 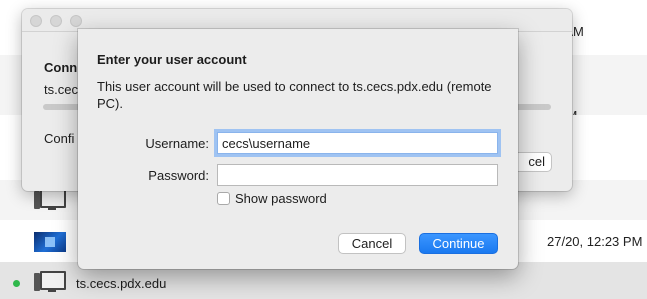 I want to click on cancel-button: Cancel, so click(x=372, y=243).